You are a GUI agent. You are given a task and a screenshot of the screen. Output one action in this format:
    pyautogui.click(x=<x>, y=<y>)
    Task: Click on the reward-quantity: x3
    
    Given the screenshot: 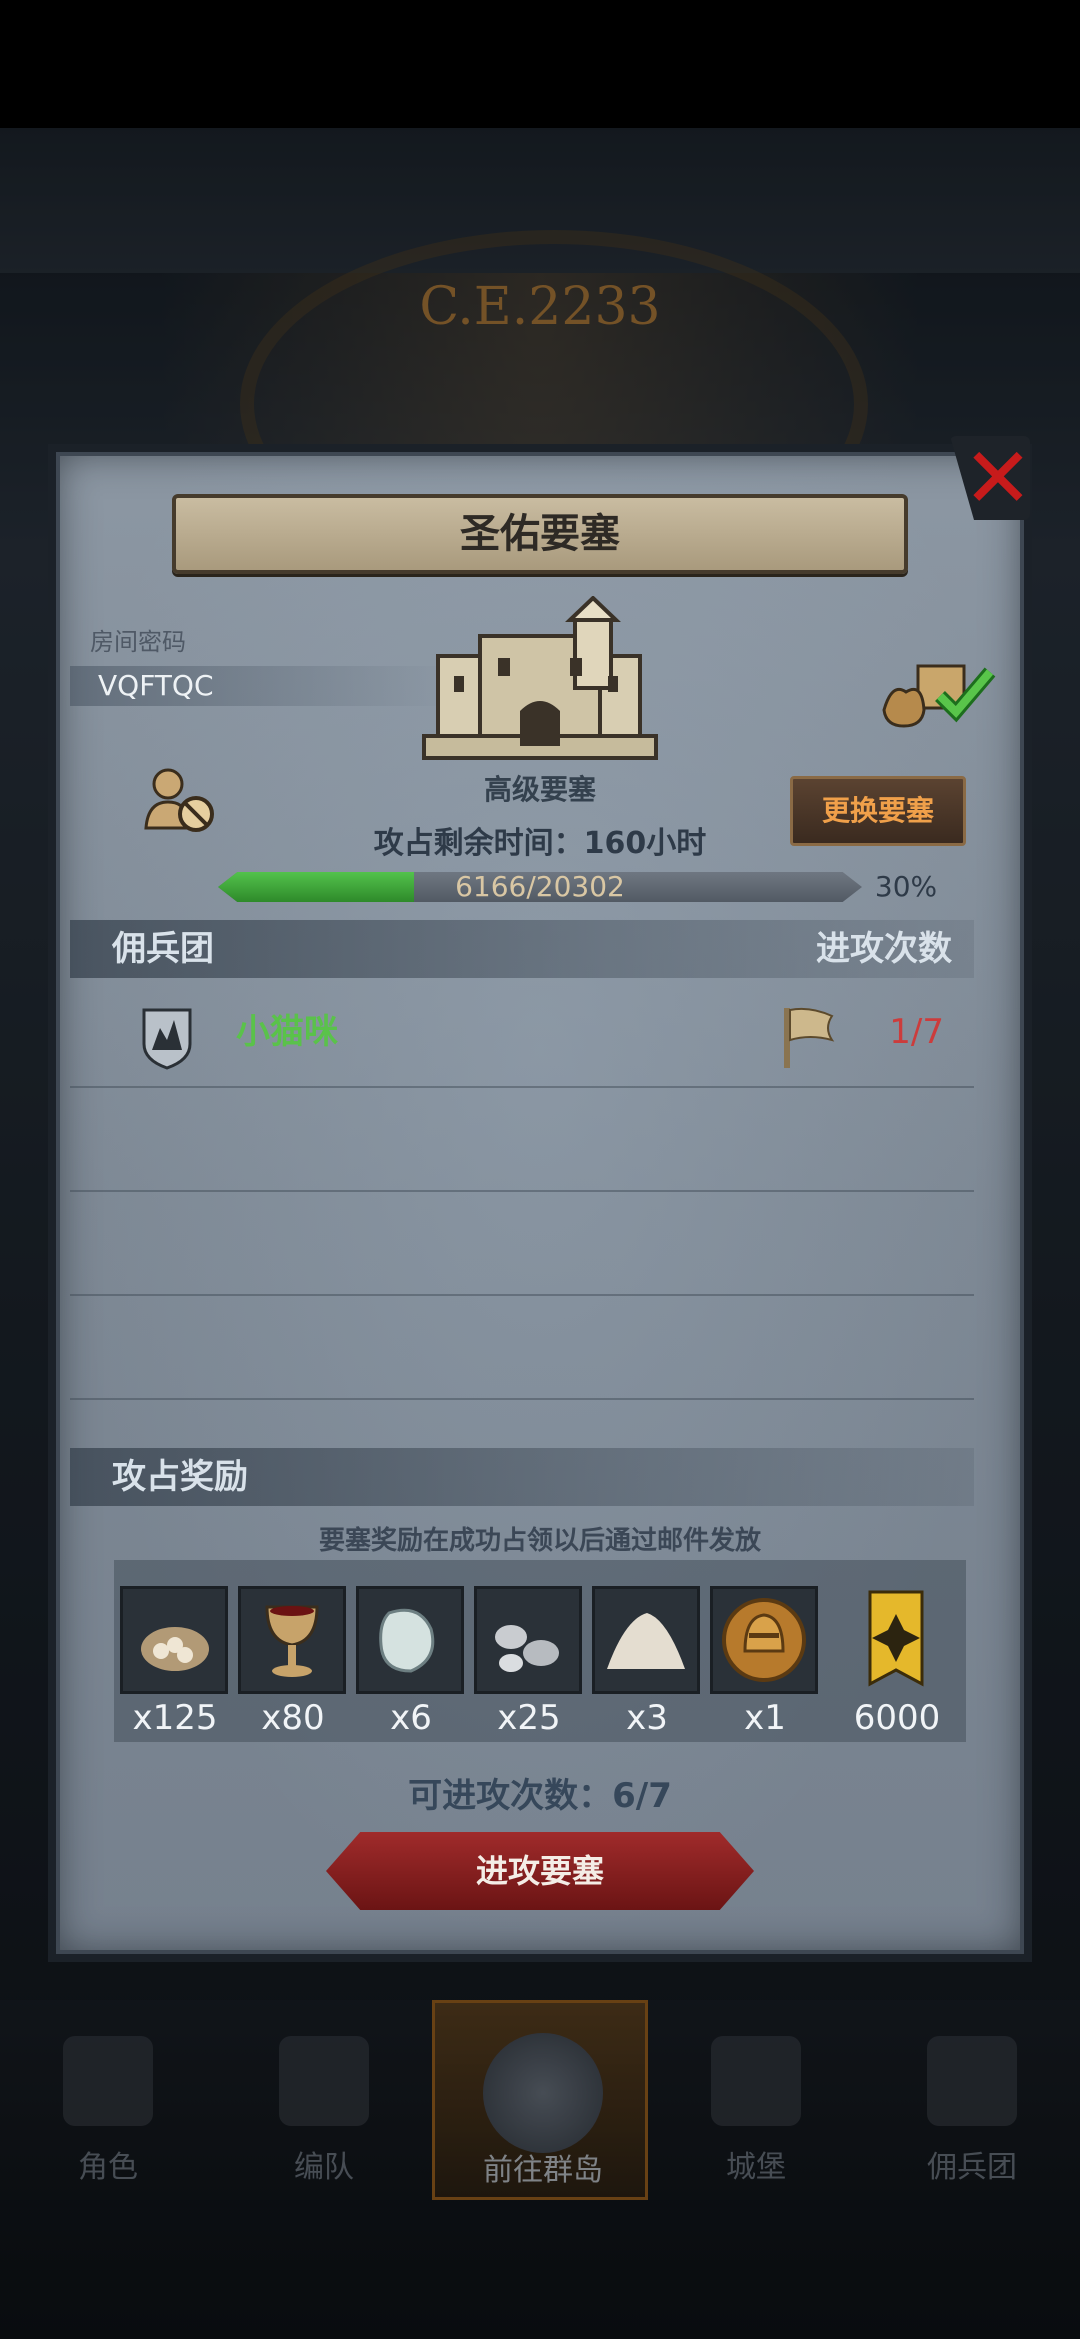 What is the action you would take?
    pyautogui.click(x=647, y=1718)
    